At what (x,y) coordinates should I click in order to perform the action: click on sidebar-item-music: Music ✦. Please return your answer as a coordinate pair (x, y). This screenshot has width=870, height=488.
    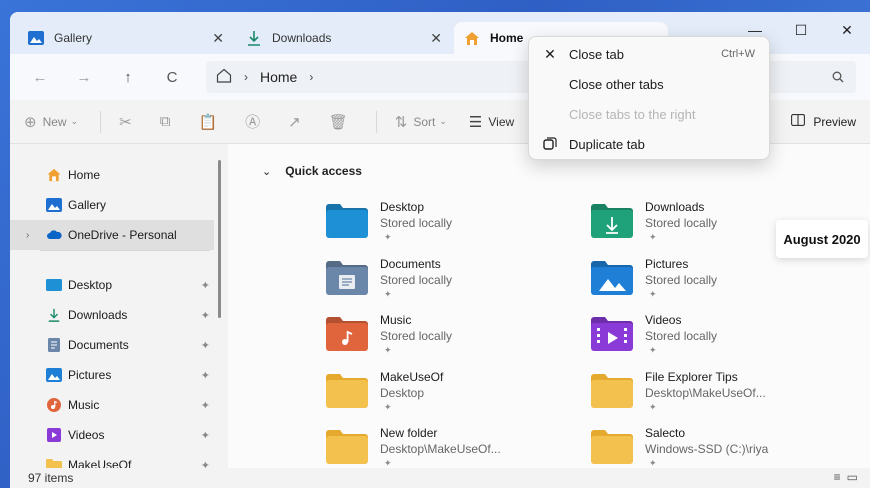
    Looking at the image, I should click on (112, 405).